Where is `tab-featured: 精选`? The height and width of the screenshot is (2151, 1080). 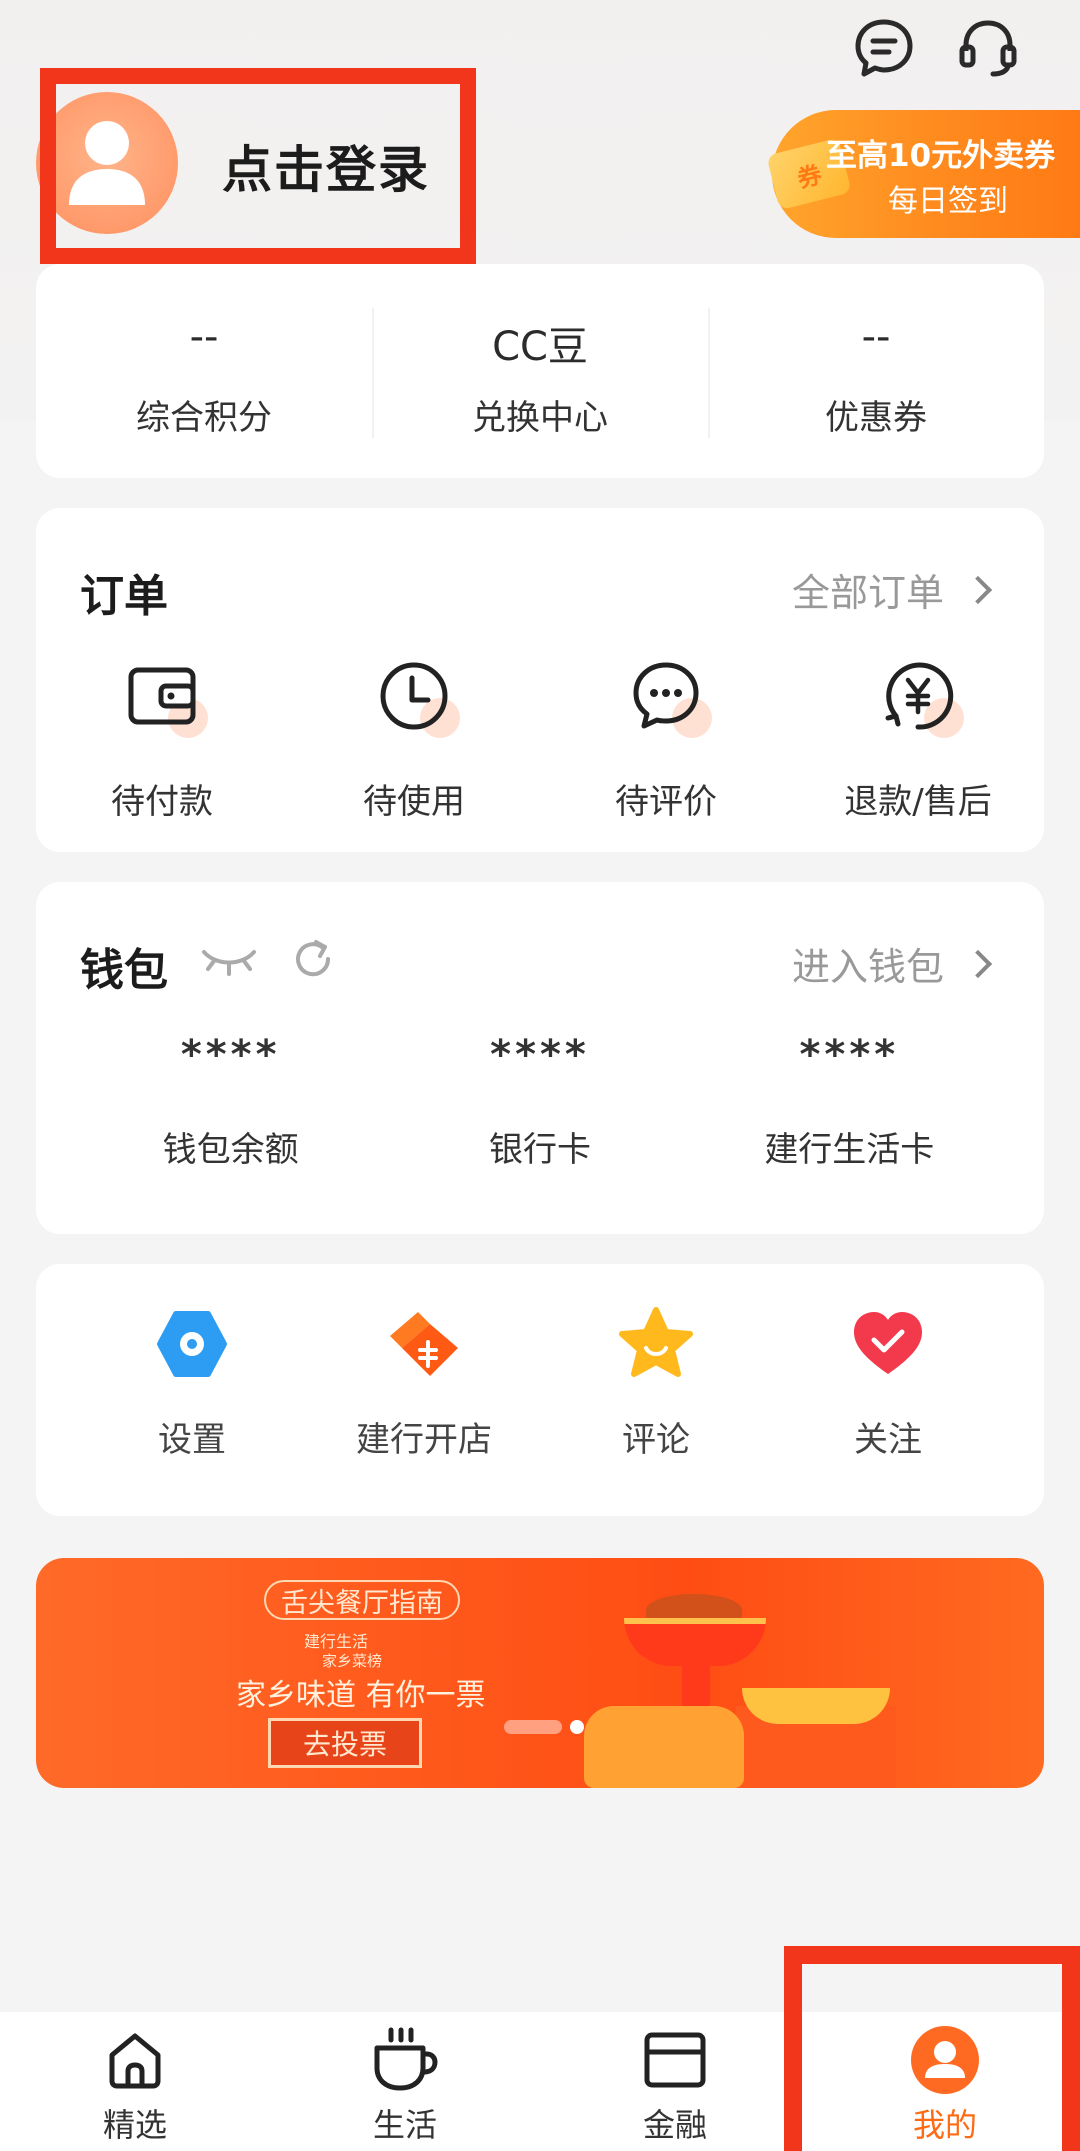
tab-featured: 精选 is located at coordinates (135, 2081).